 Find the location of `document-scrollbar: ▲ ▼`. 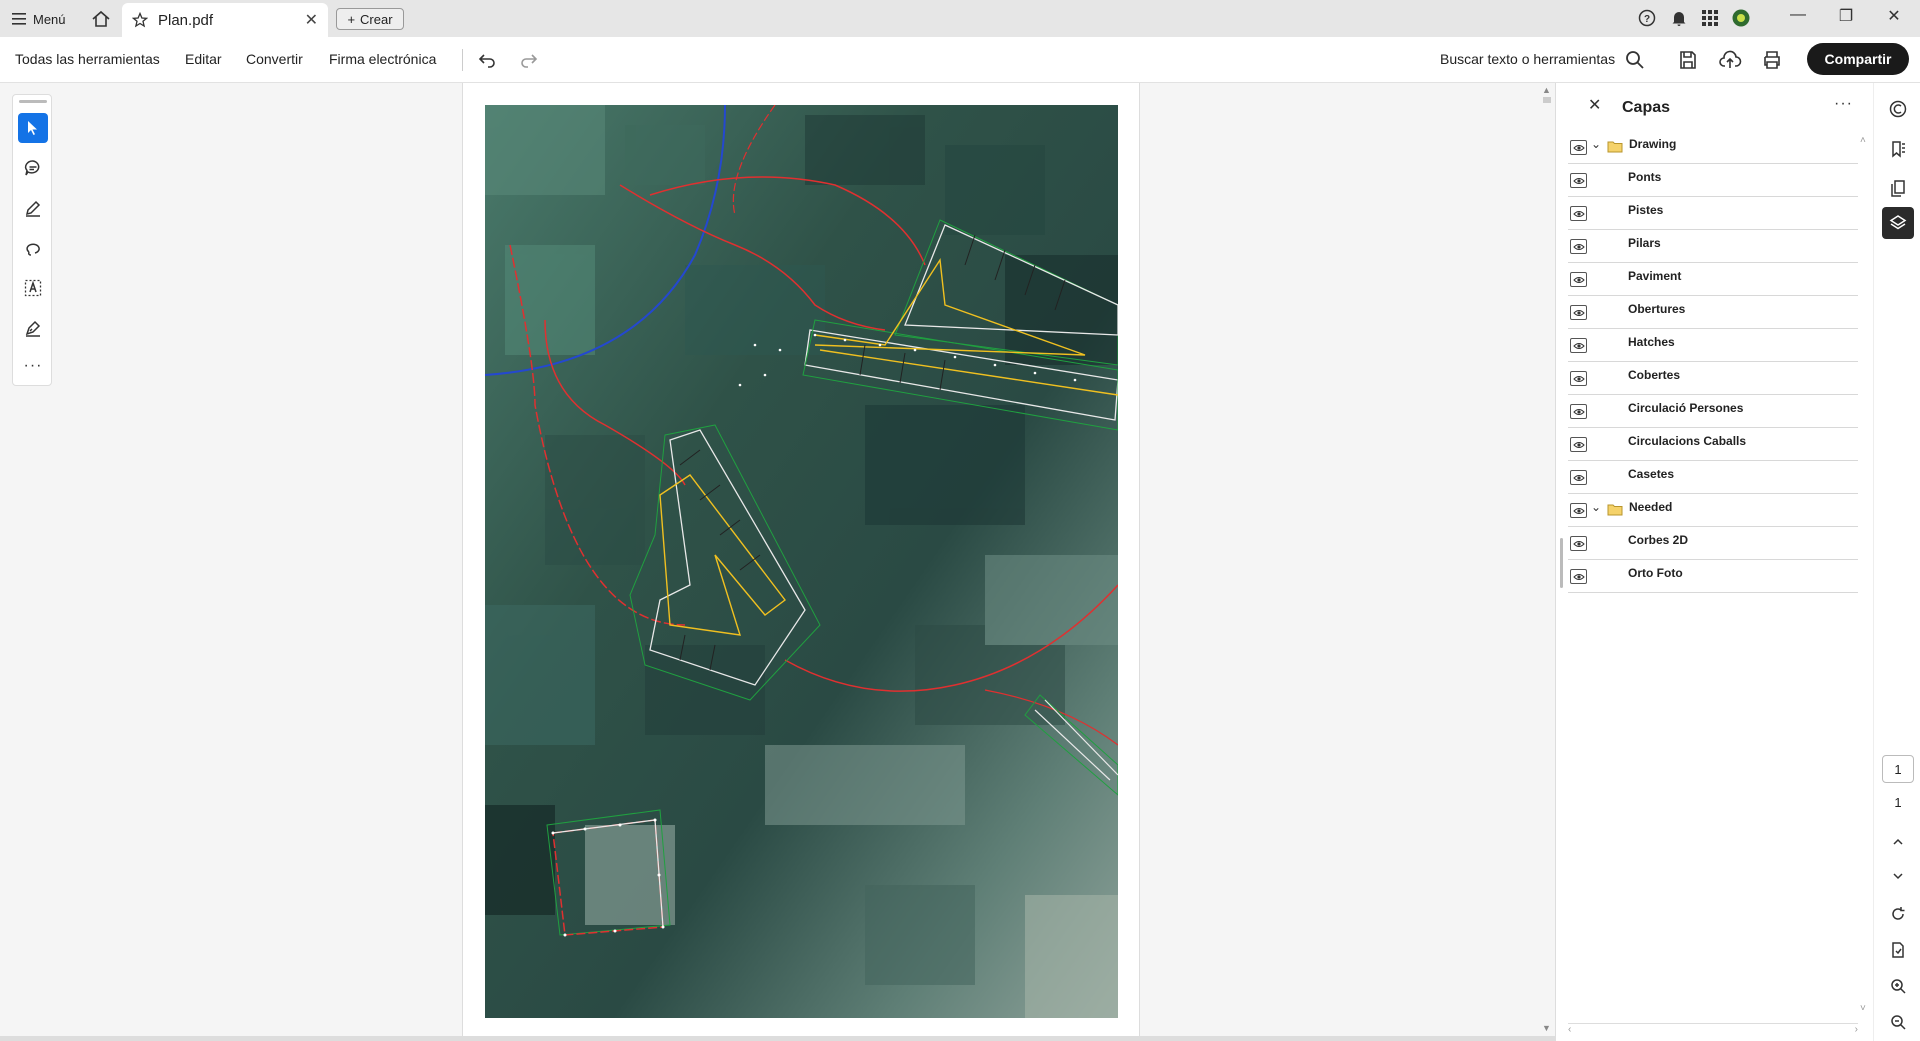

document-scrollbar: ▲ ▼ is located at coordinates (1547, 562).